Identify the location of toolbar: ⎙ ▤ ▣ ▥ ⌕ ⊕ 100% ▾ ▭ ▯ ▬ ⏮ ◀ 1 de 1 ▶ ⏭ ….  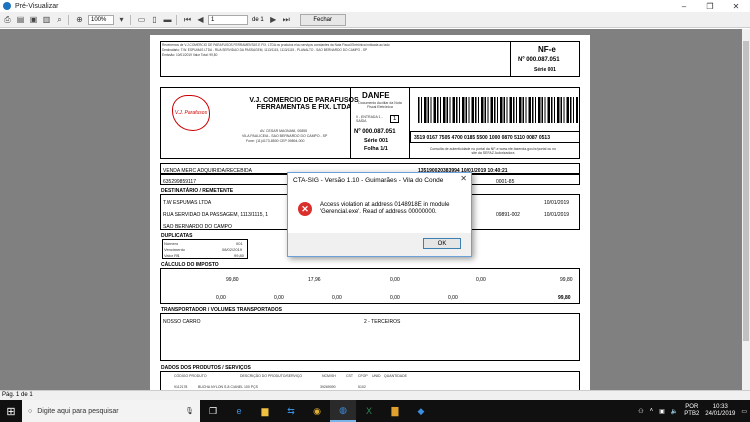
(375, 20).